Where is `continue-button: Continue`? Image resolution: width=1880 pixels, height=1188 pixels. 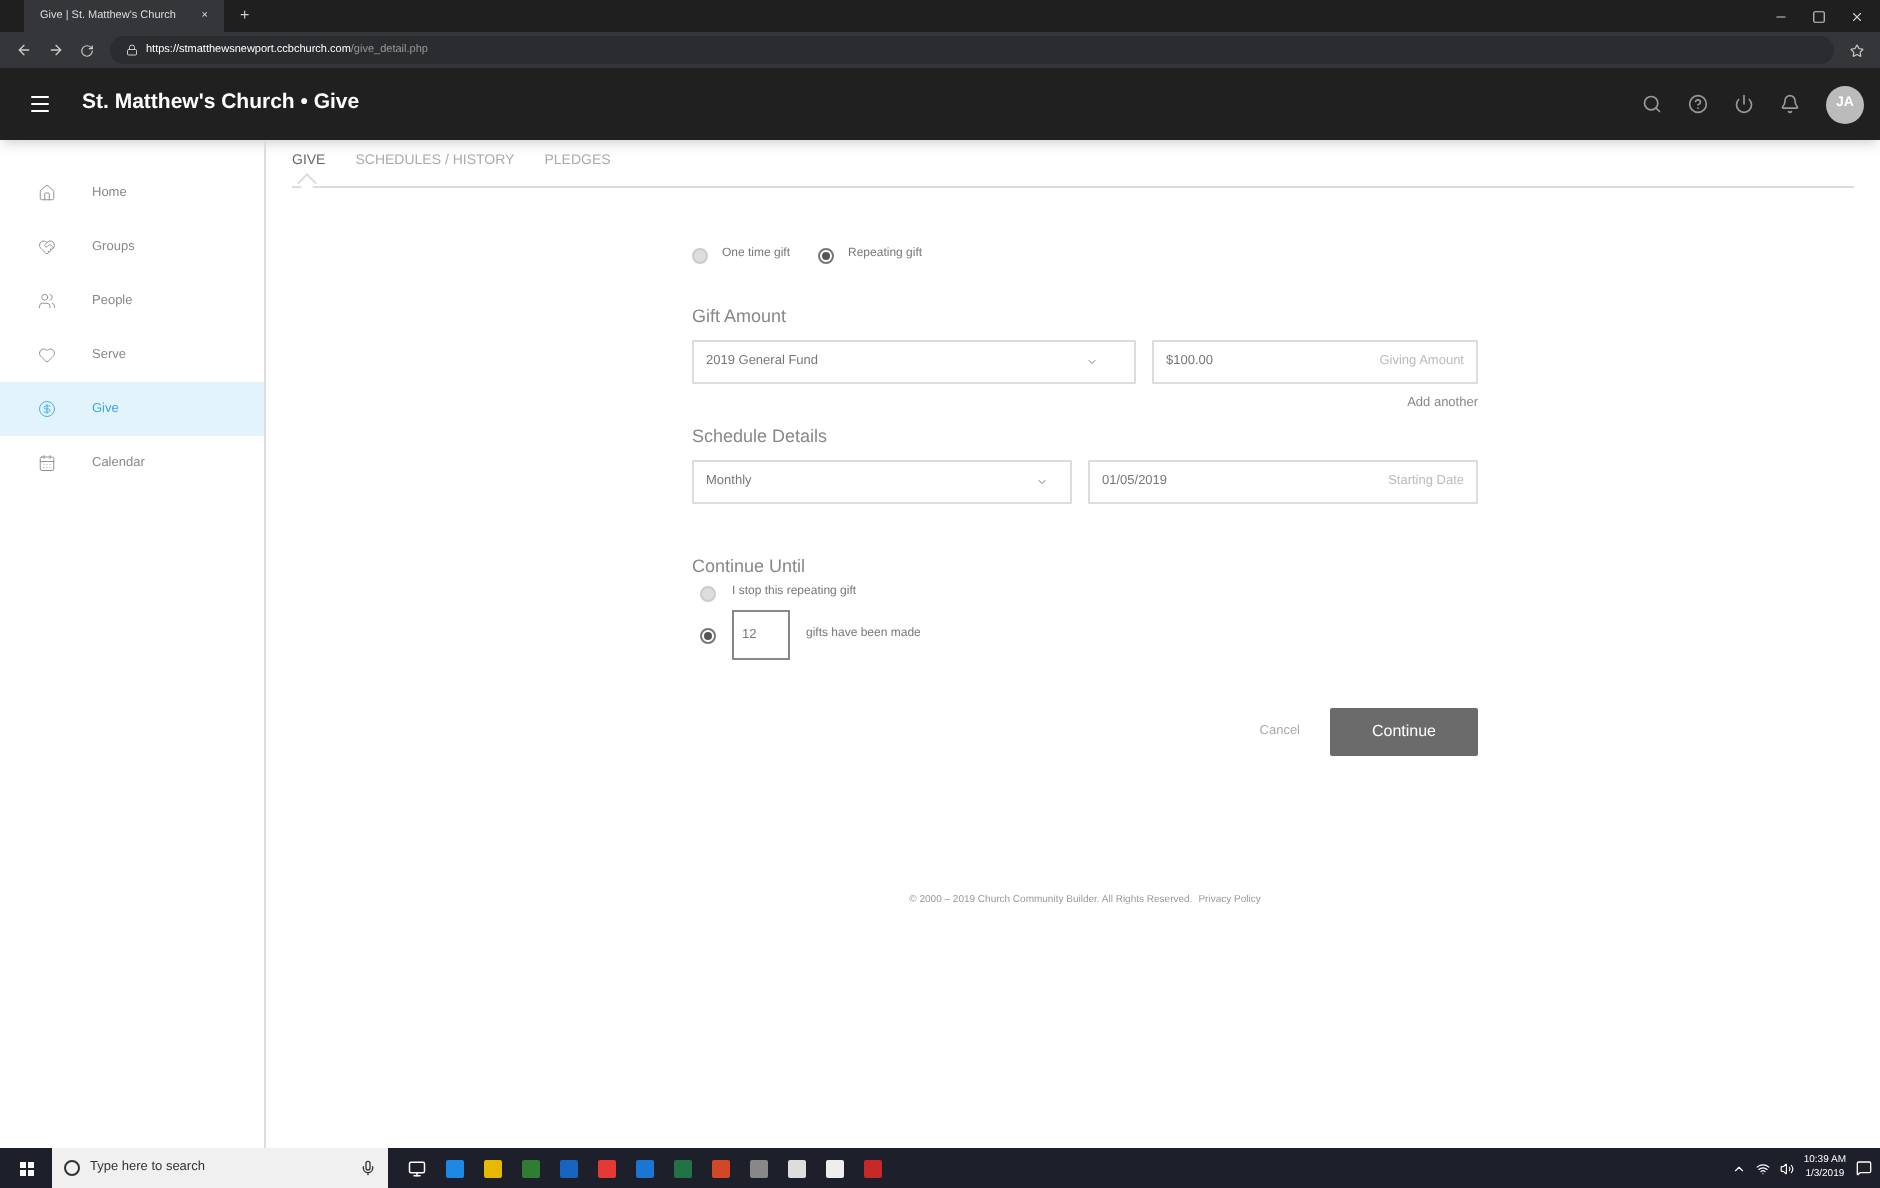 continue-button: Continue is located at coordinates (1404, 732).